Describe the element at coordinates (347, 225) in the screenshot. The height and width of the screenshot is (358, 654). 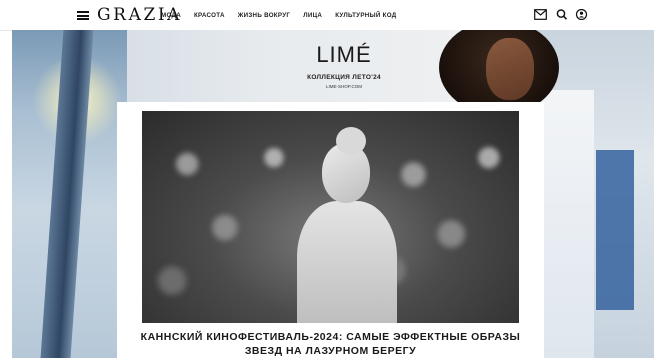
I see `photo-subject` at that location.